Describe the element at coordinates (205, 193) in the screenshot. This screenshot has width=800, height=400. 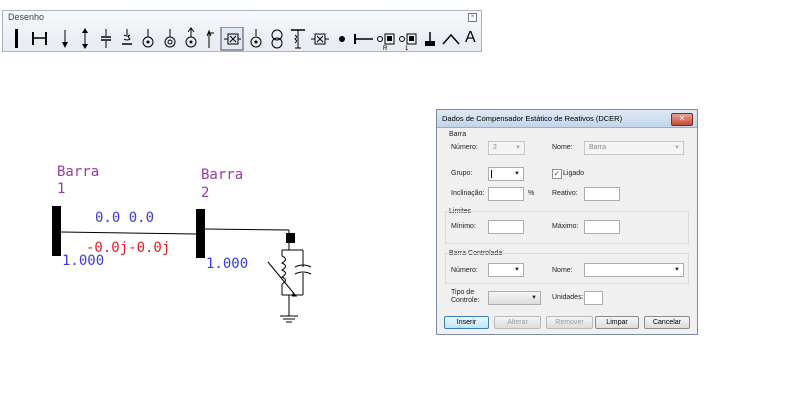
I see `bus-2-number: 2` at that location.